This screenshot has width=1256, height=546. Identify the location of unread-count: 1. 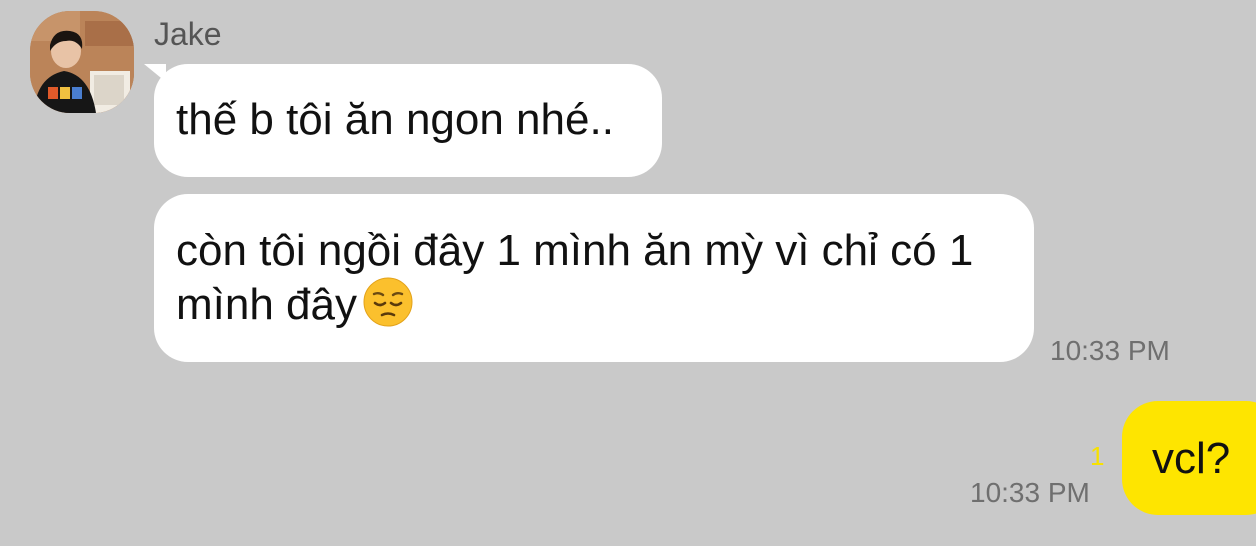
(1097, 456).